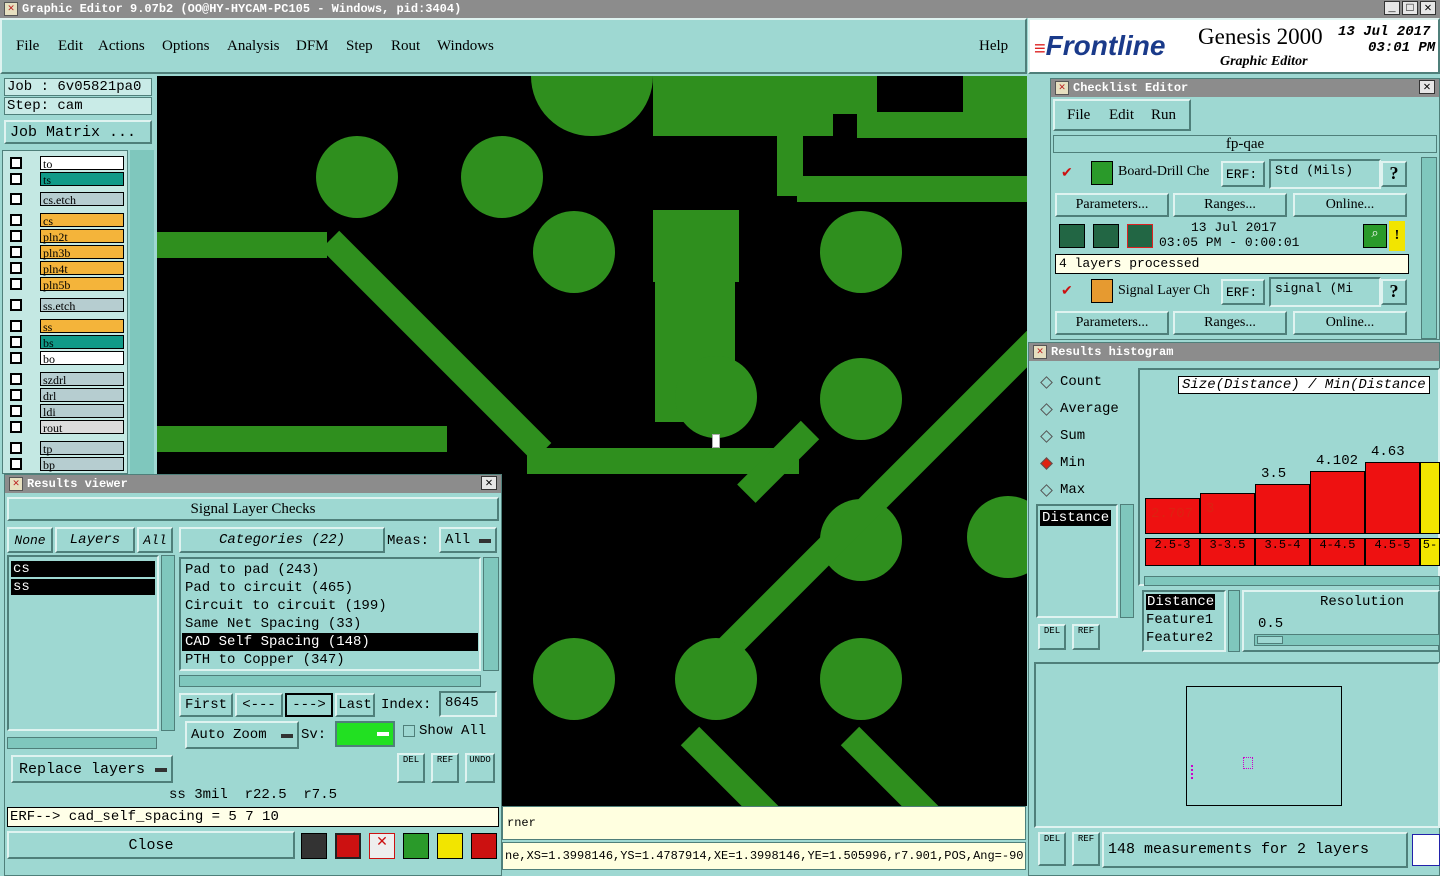  What do you see at coordinates (65, 236) in the screenshot?
I see `layer-row: pln2t` at bounding box center [65, 236].